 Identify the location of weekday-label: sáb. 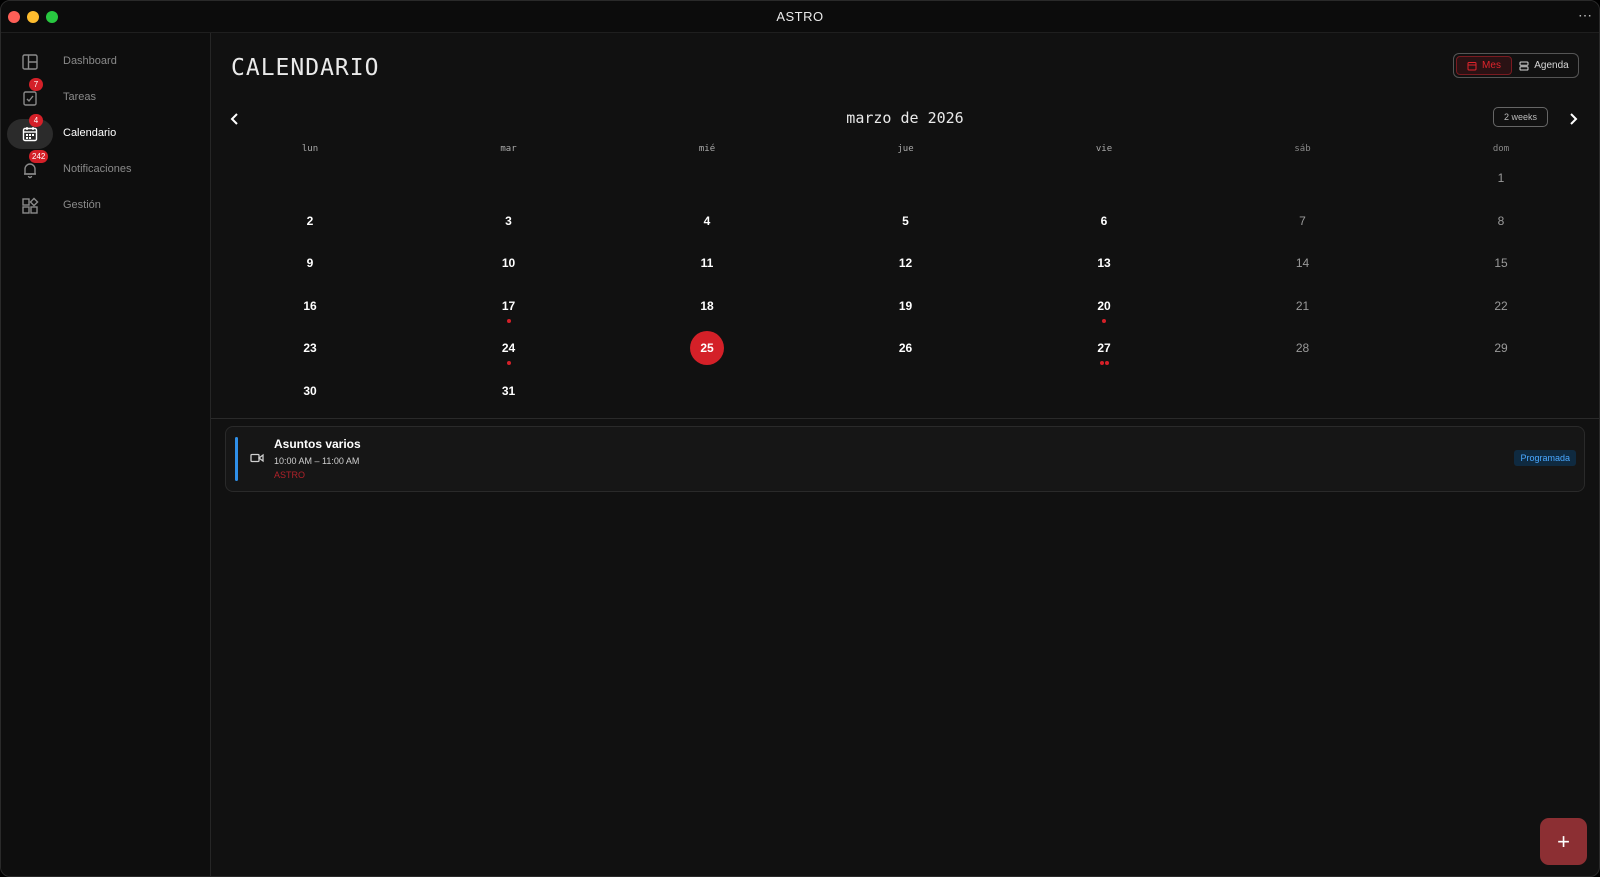
(1302, 149).